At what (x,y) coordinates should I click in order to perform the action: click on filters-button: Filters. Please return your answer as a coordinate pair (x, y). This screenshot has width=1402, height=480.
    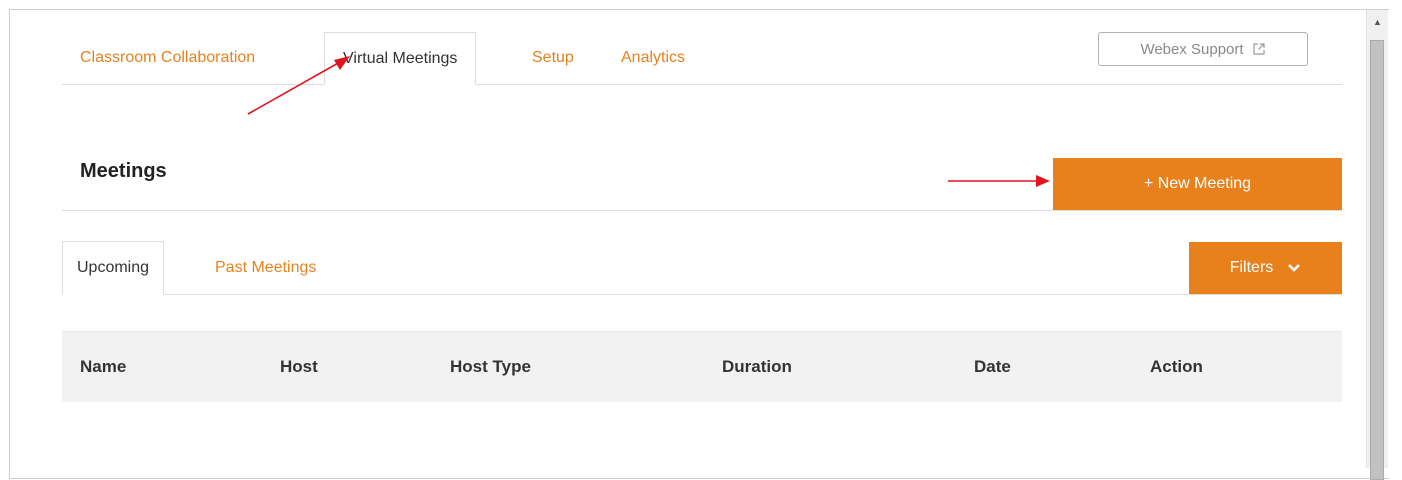
    Looking at the image, I should click on (1265, 268).